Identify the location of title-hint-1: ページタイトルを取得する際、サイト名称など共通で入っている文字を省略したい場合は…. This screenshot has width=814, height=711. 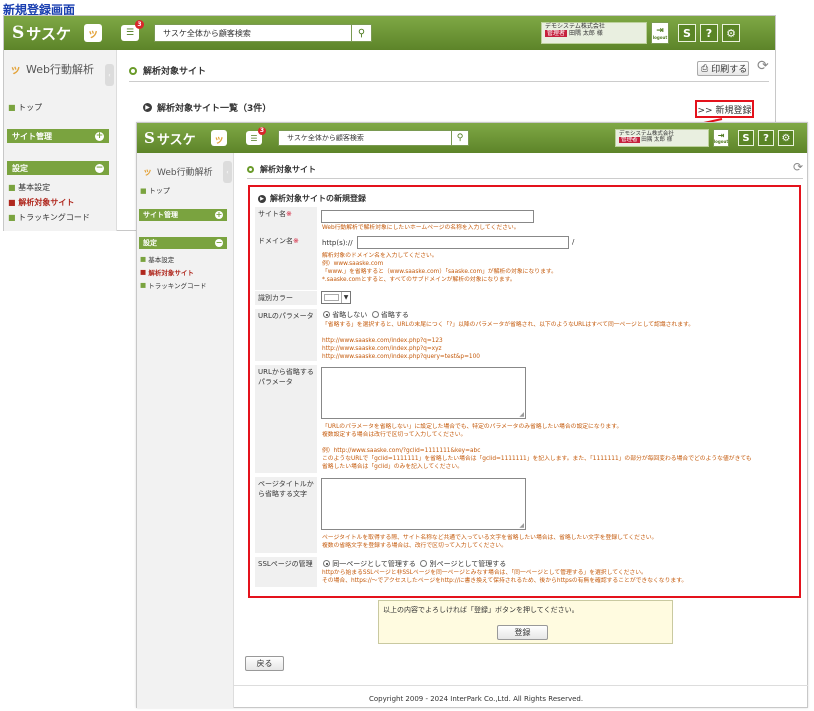
(490, 538).